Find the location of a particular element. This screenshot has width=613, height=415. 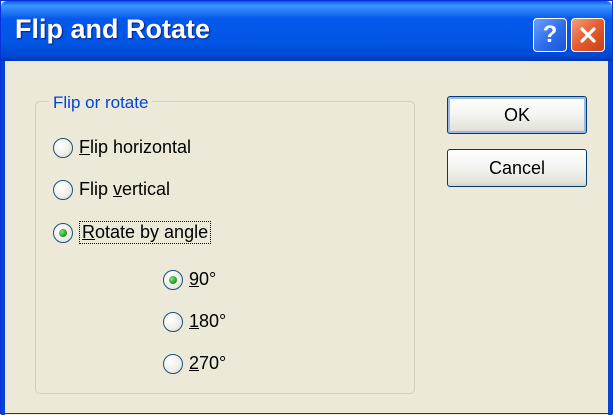

flip-horizontal-radio is located at coordinates (63, 147).